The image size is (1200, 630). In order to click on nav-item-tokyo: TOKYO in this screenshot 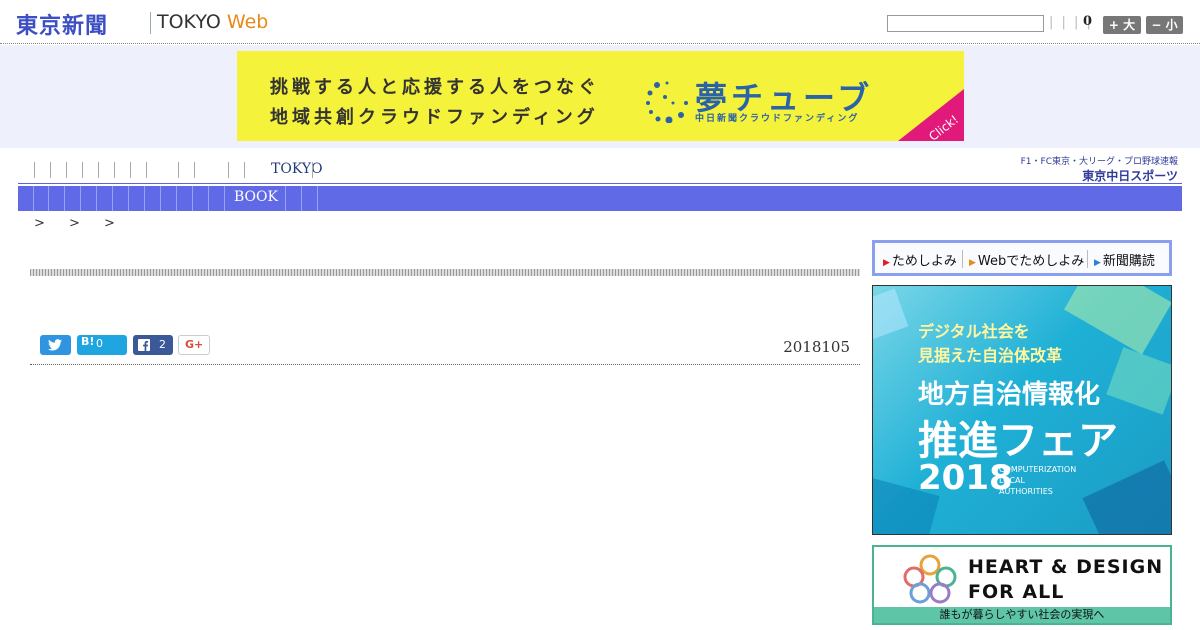, I will do `click(297, 169)`.